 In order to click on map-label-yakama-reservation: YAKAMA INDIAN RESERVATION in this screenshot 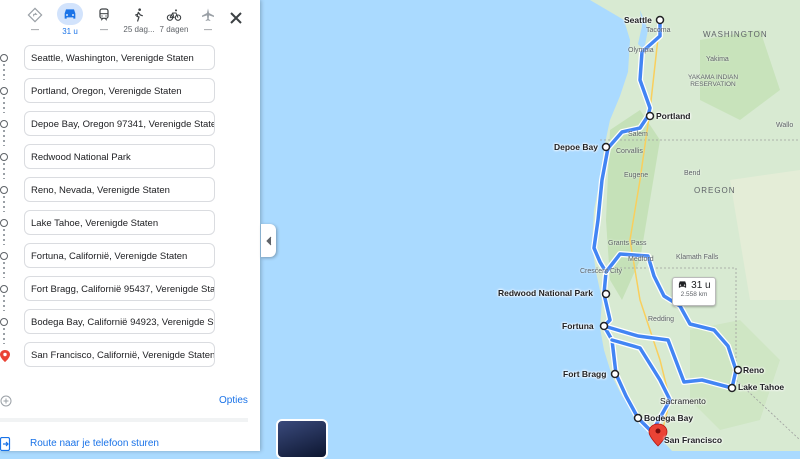, I will do `click(713, 81)`.